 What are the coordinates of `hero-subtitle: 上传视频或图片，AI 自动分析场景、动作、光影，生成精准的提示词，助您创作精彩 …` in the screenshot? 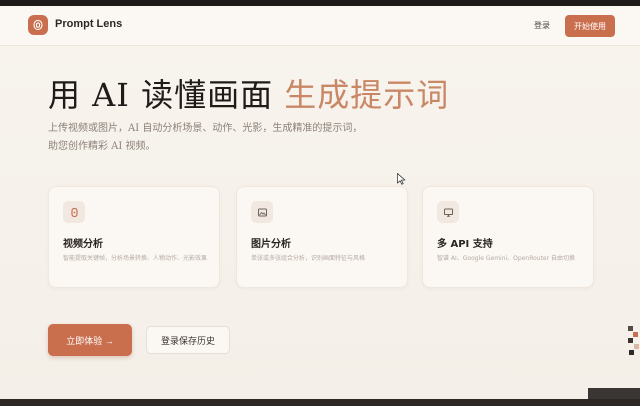 It's located at (205, 137).